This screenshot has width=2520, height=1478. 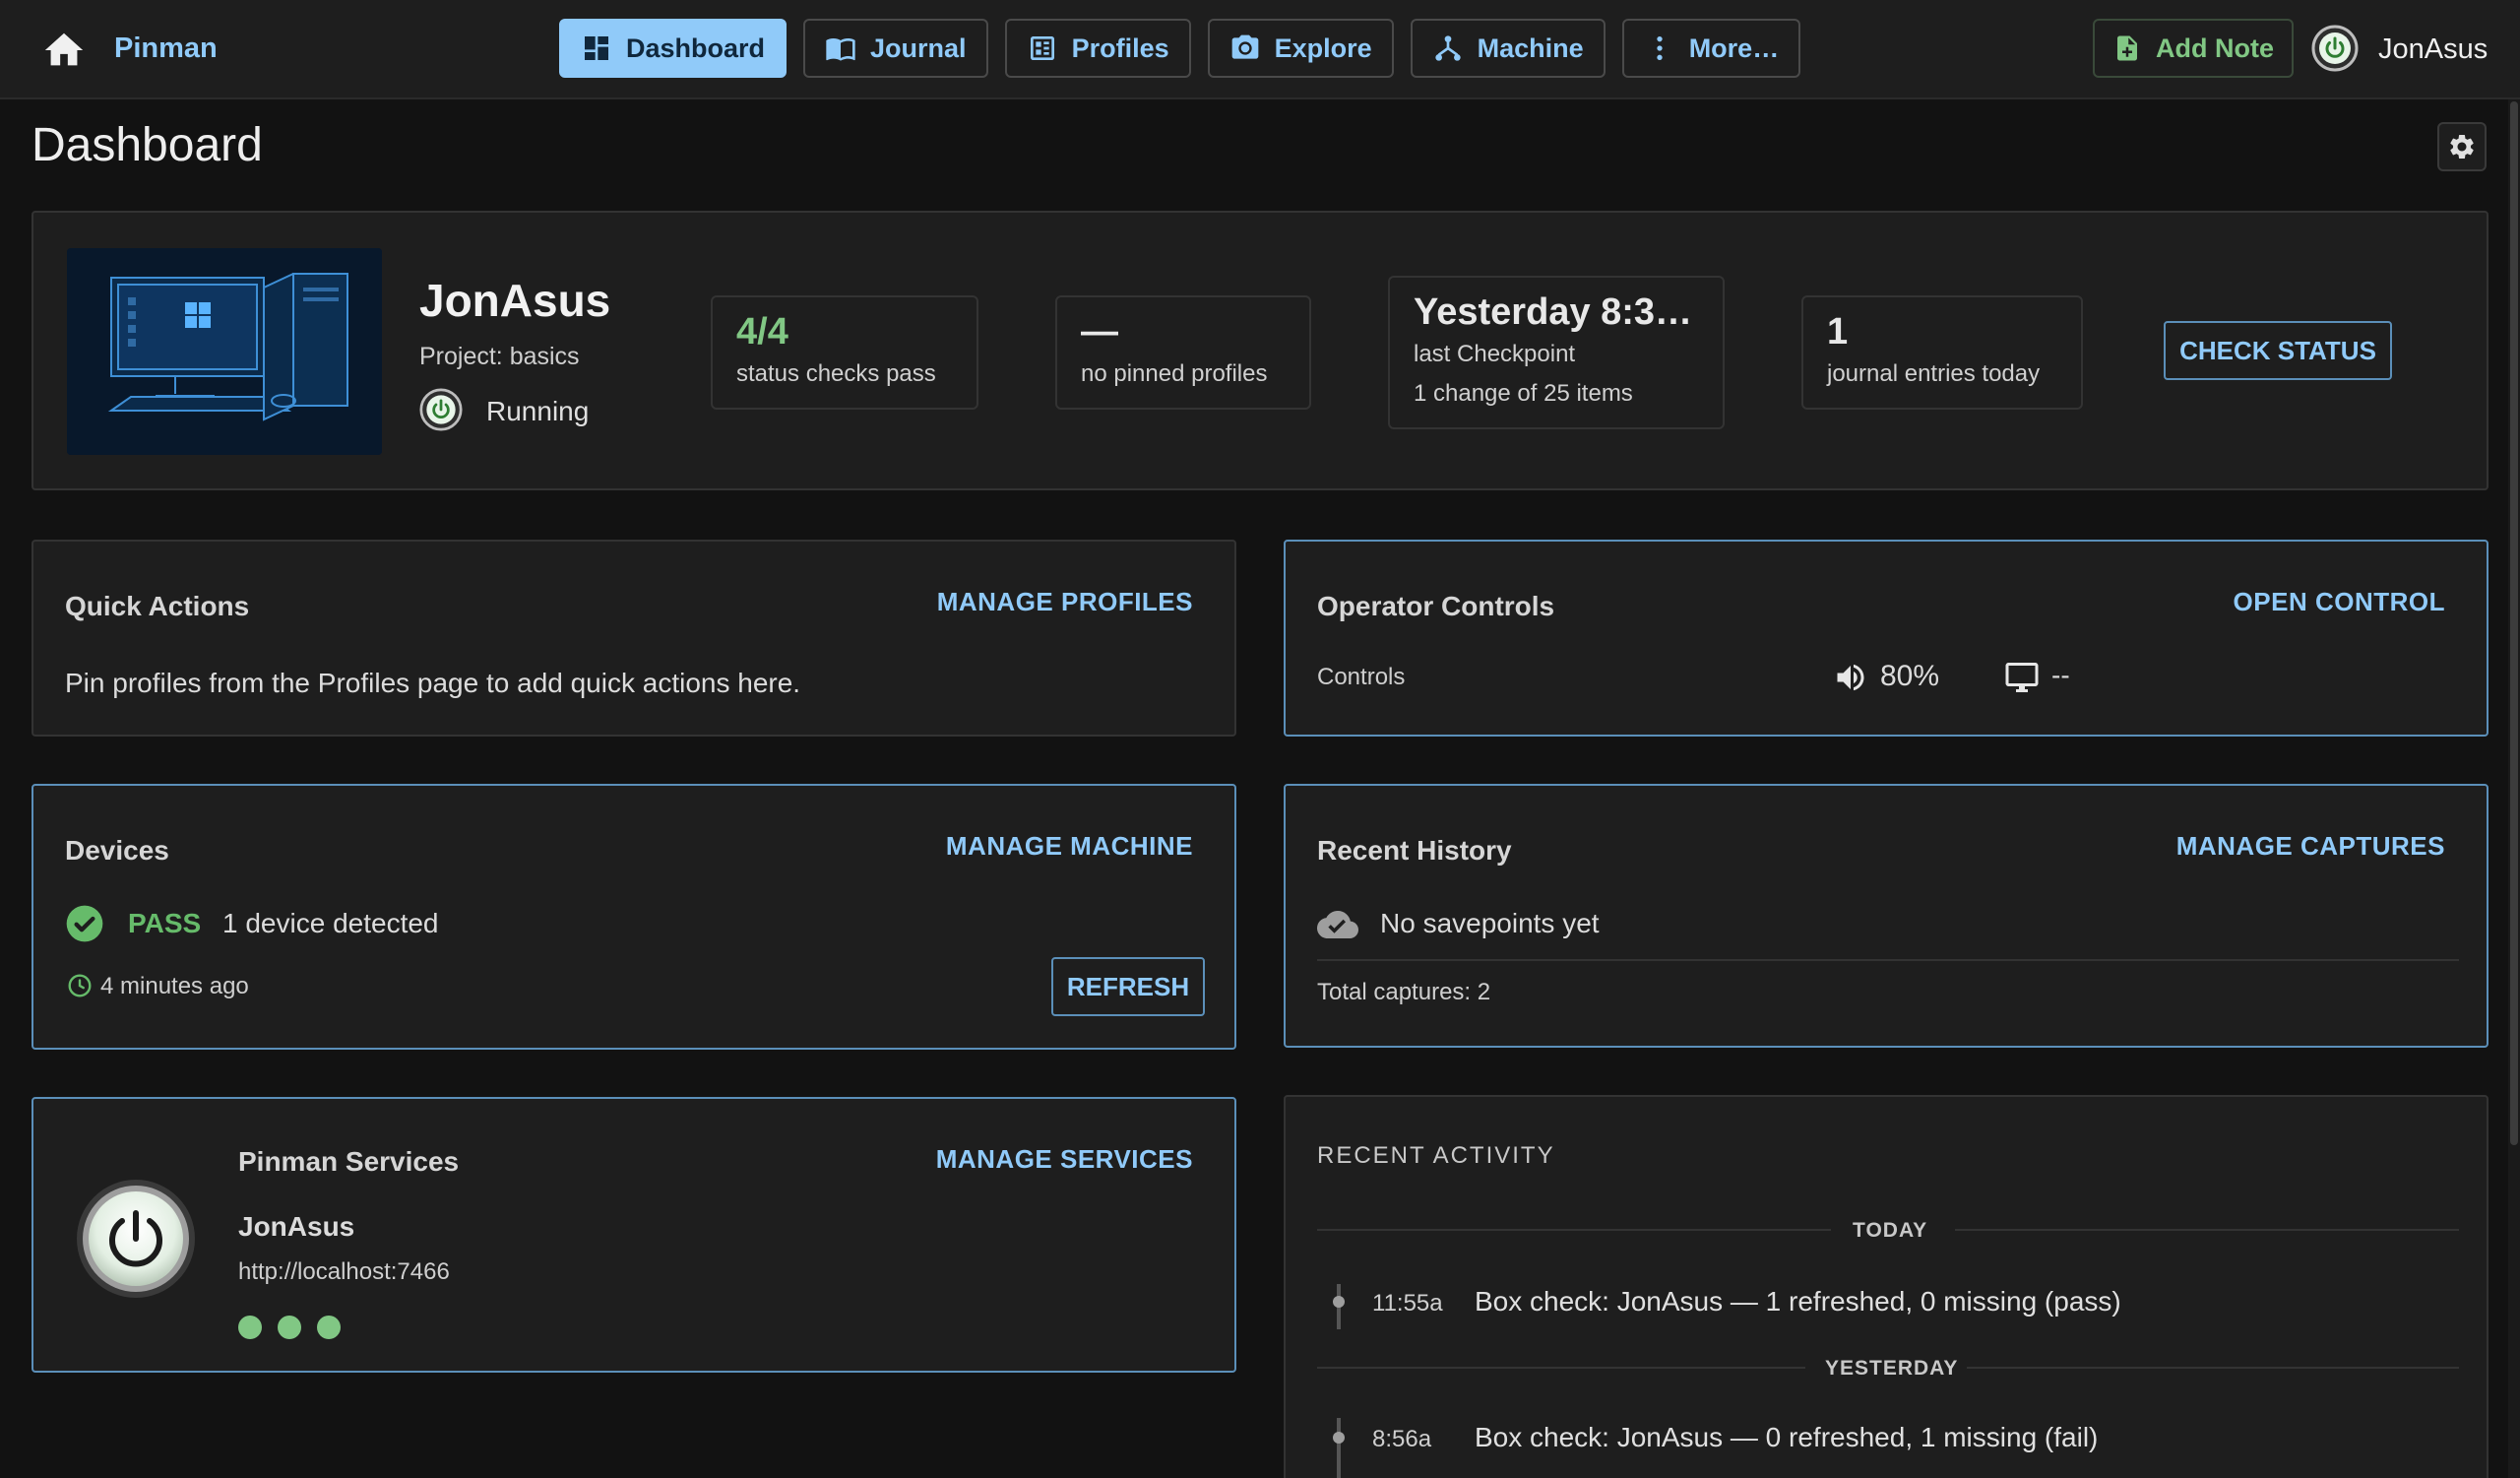 What do you see at coordinates (1042, 48) in the screenshot?
I see `profile-list-icon` at bounding box center [1042, 48].